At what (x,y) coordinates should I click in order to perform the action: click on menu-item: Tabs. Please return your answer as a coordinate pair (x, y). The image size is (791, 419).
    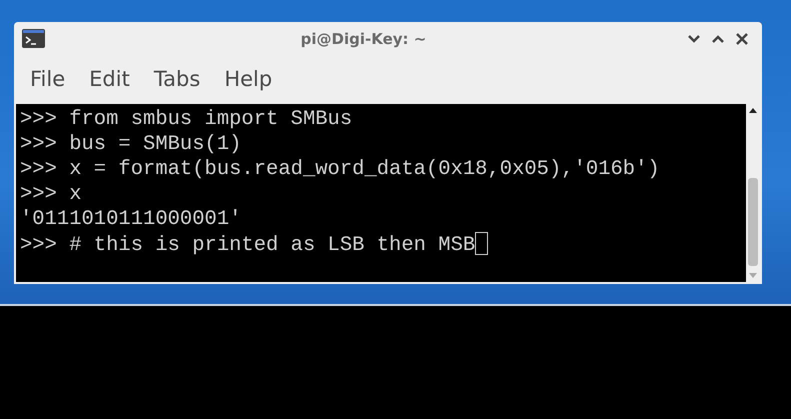
    Looking at the image, I should click on (177, 80).